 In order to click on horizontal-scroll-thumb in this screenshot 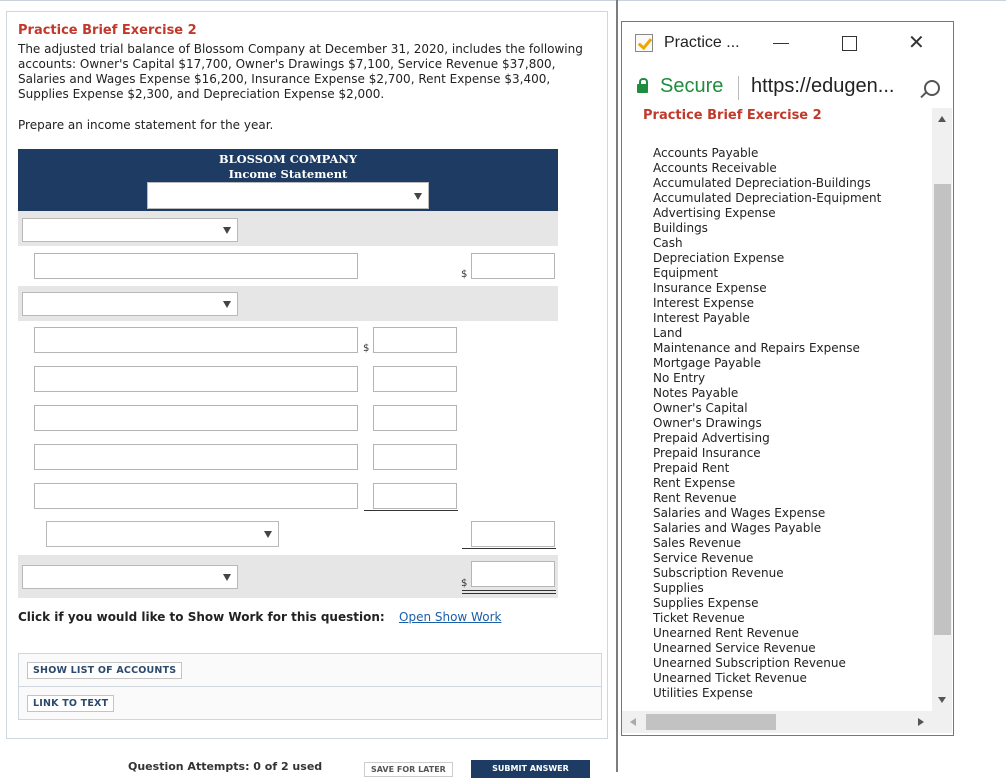, I will do `click(711, 722)`.